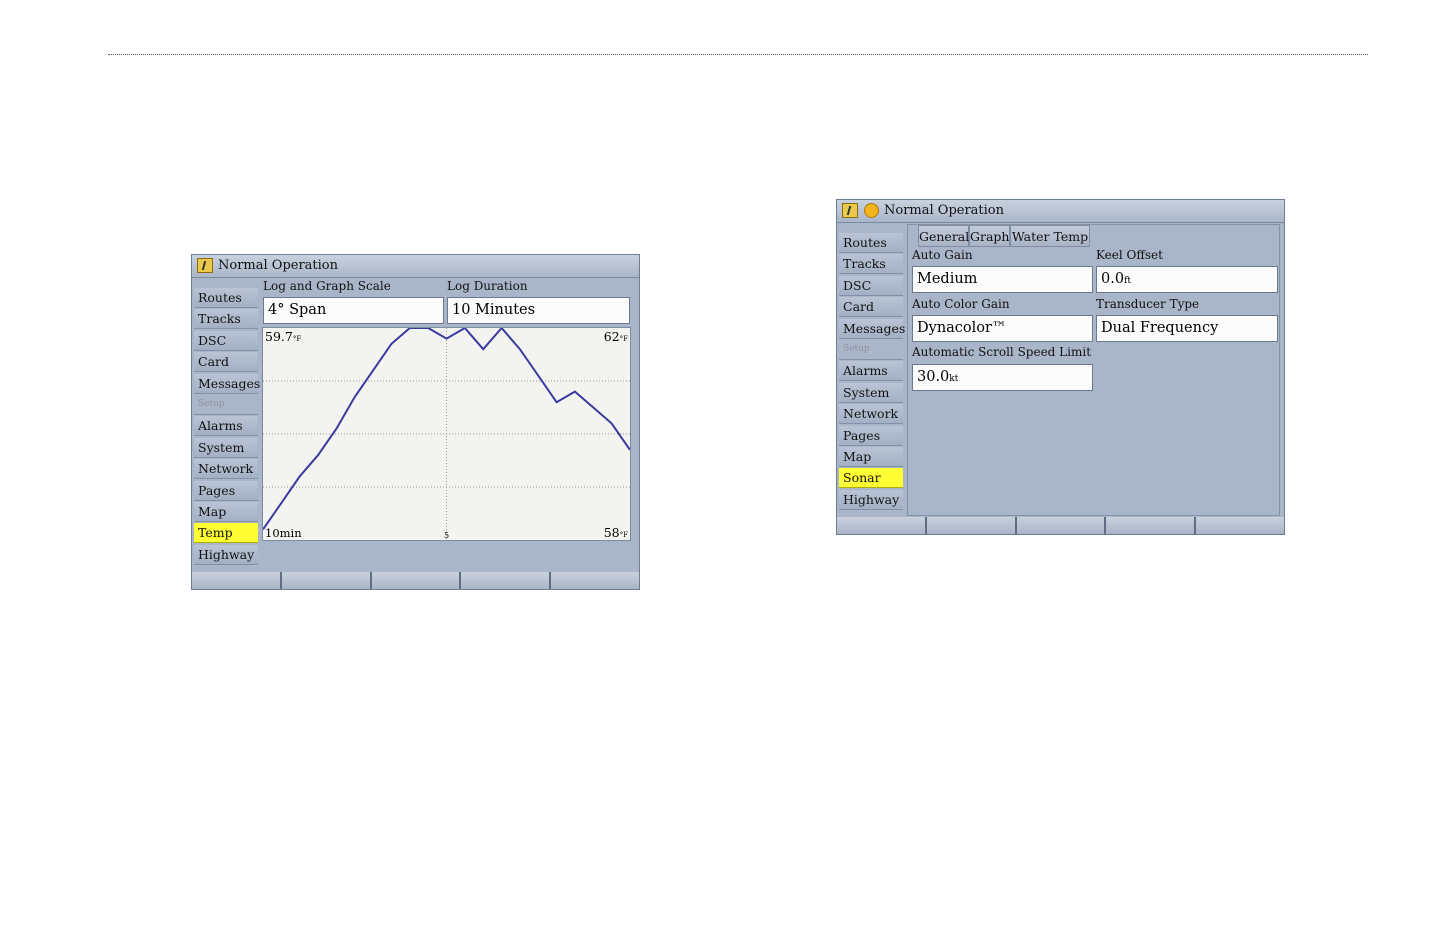  Describe the element at coordinates (487, 286) in the screenshot. I see `log-duration-label: Log Duration` at that location.